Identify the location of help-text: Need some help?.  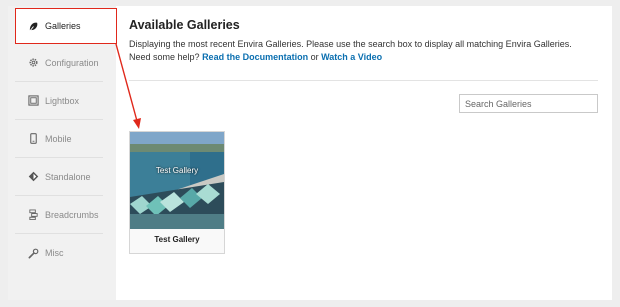
(164, 57).